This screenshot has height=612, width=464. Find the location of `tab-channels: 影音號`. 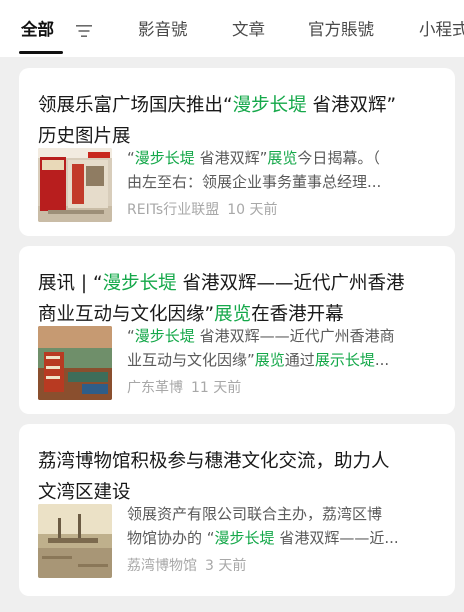

tab-channels: 影音號 is located at coordinates (163, 30).